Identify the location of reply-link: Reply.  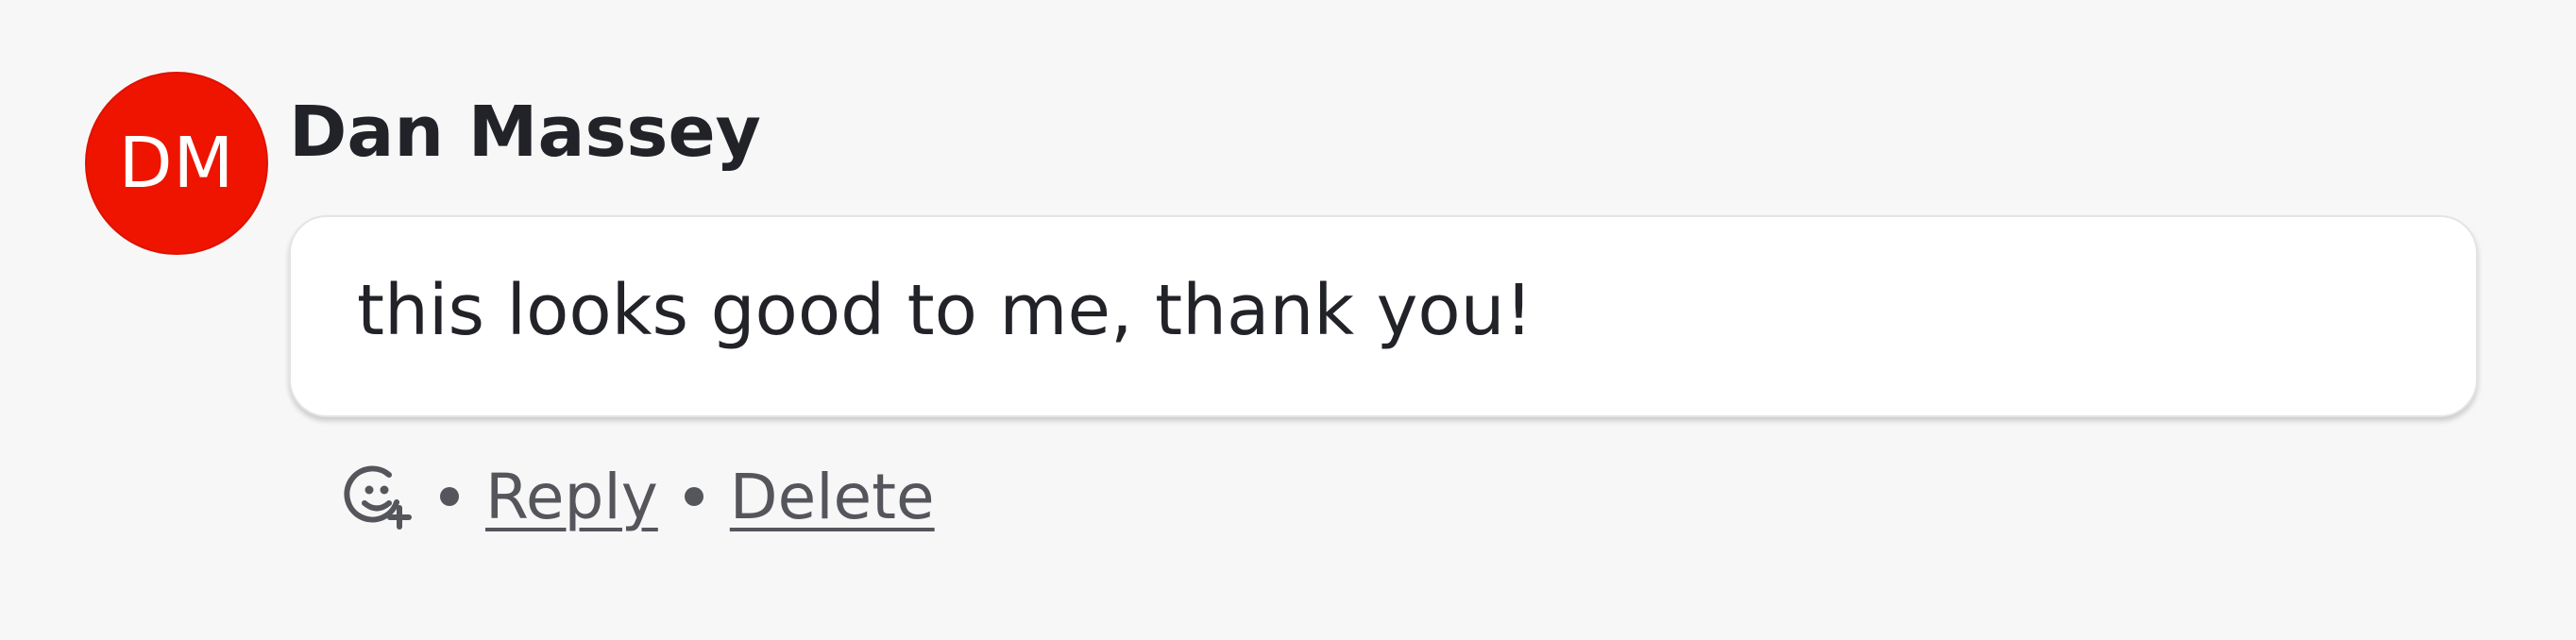
(571, 497).